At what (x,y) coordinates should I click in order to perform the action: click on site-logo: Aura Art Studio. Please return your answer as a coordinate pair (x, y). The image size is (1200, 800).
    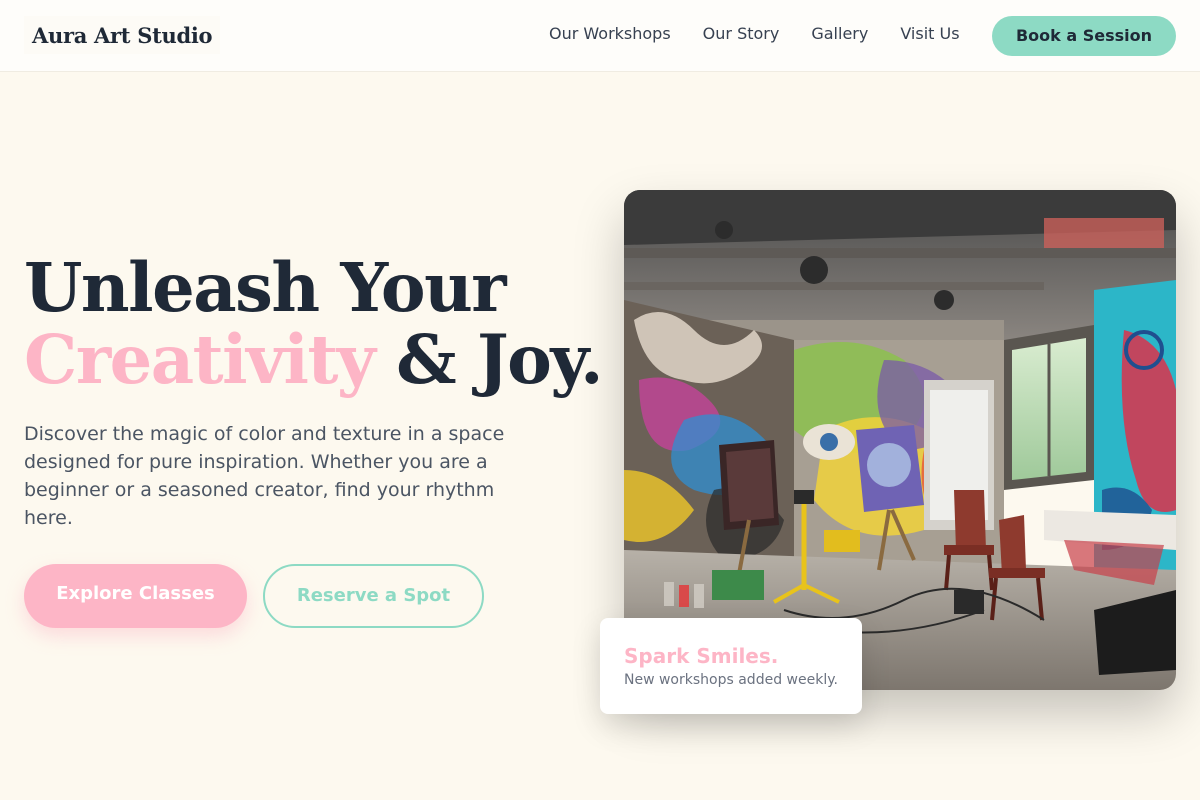
    Looking at the image, I should click on (122, 35).